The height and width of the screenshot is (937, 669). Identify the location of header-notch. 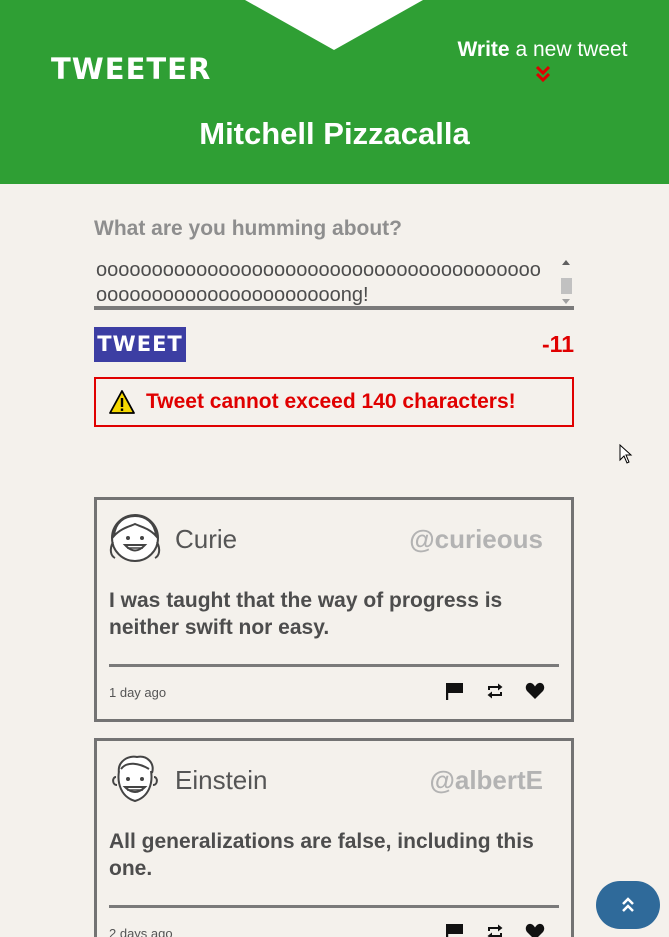
(334, 25).